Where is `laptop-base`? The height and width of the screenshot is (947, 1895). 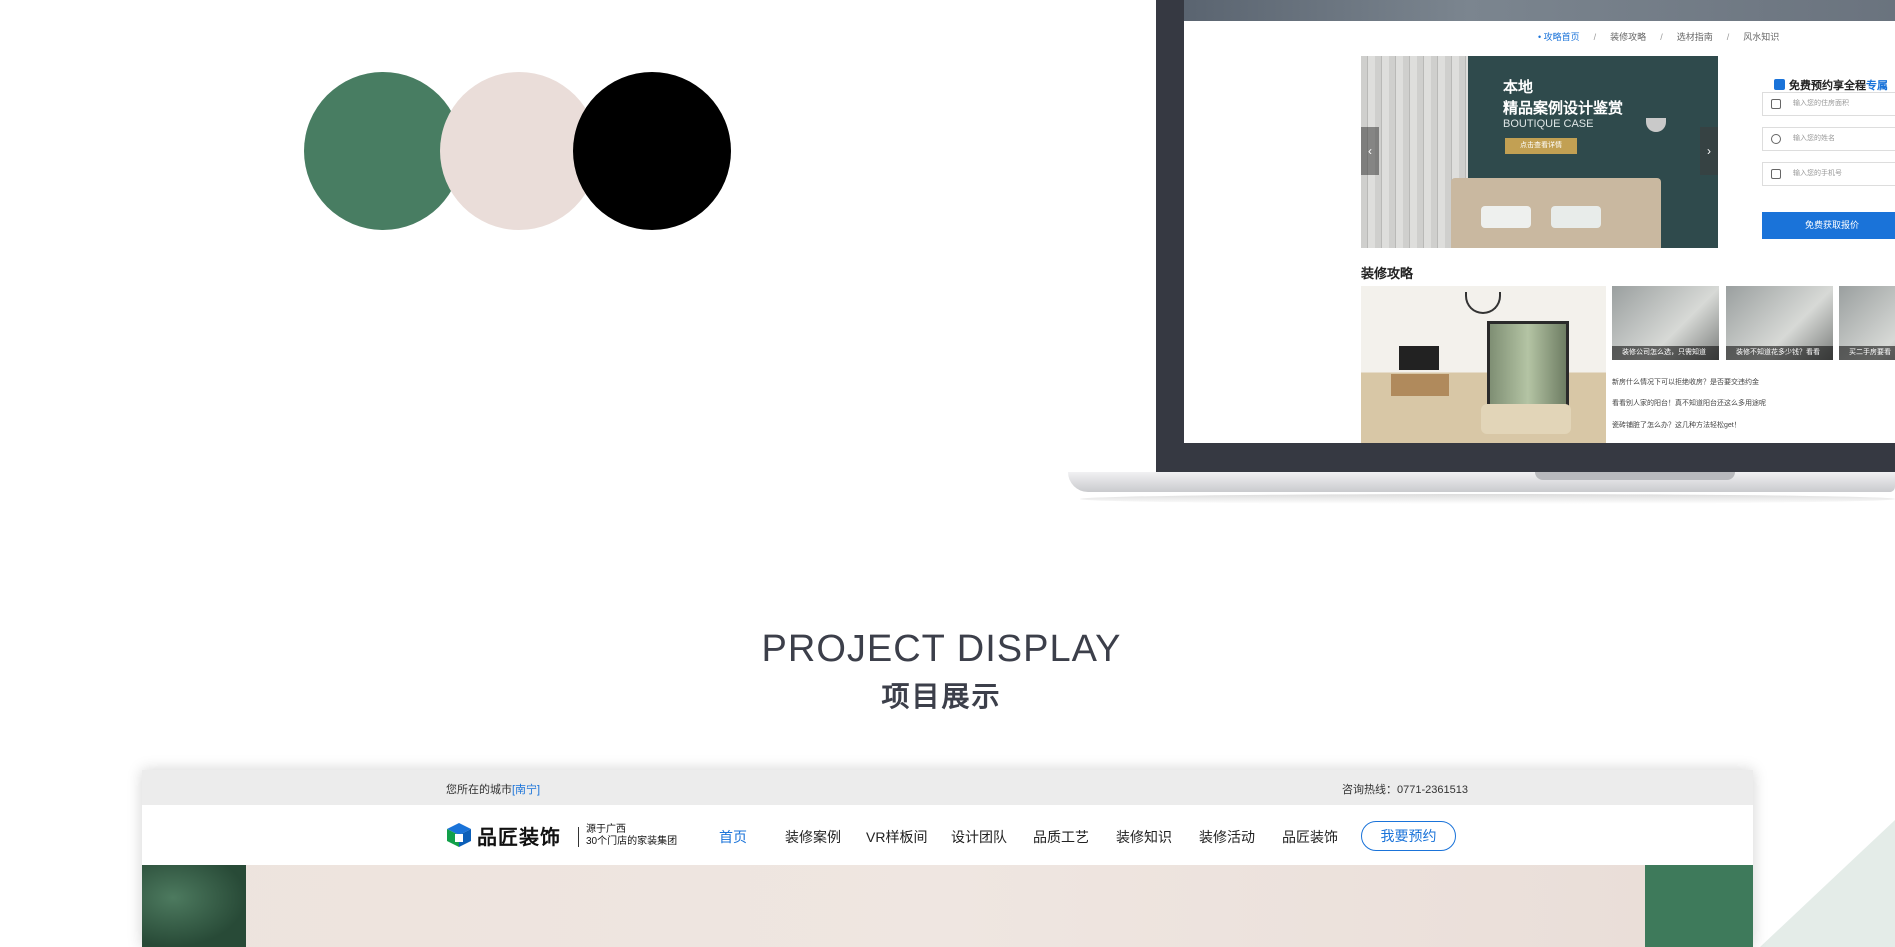
laptop-base is located at coordinates (1481, 482).